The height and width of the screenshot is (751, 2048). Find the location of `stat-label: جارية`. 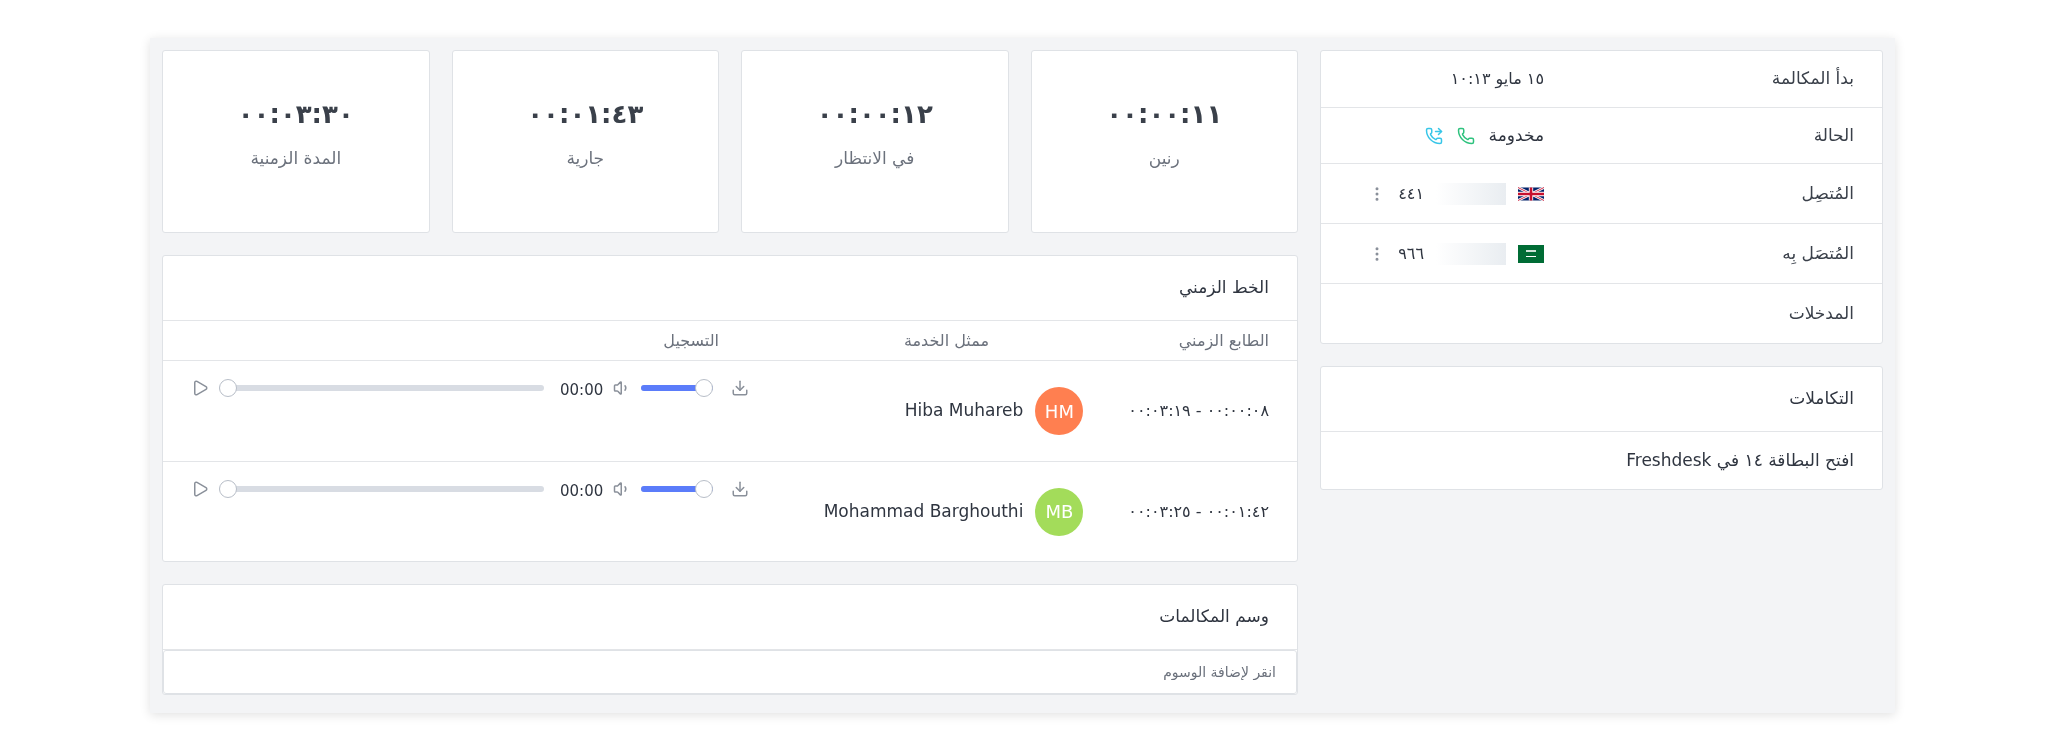

stat-label: جارية is located at coordinates (585, 158).